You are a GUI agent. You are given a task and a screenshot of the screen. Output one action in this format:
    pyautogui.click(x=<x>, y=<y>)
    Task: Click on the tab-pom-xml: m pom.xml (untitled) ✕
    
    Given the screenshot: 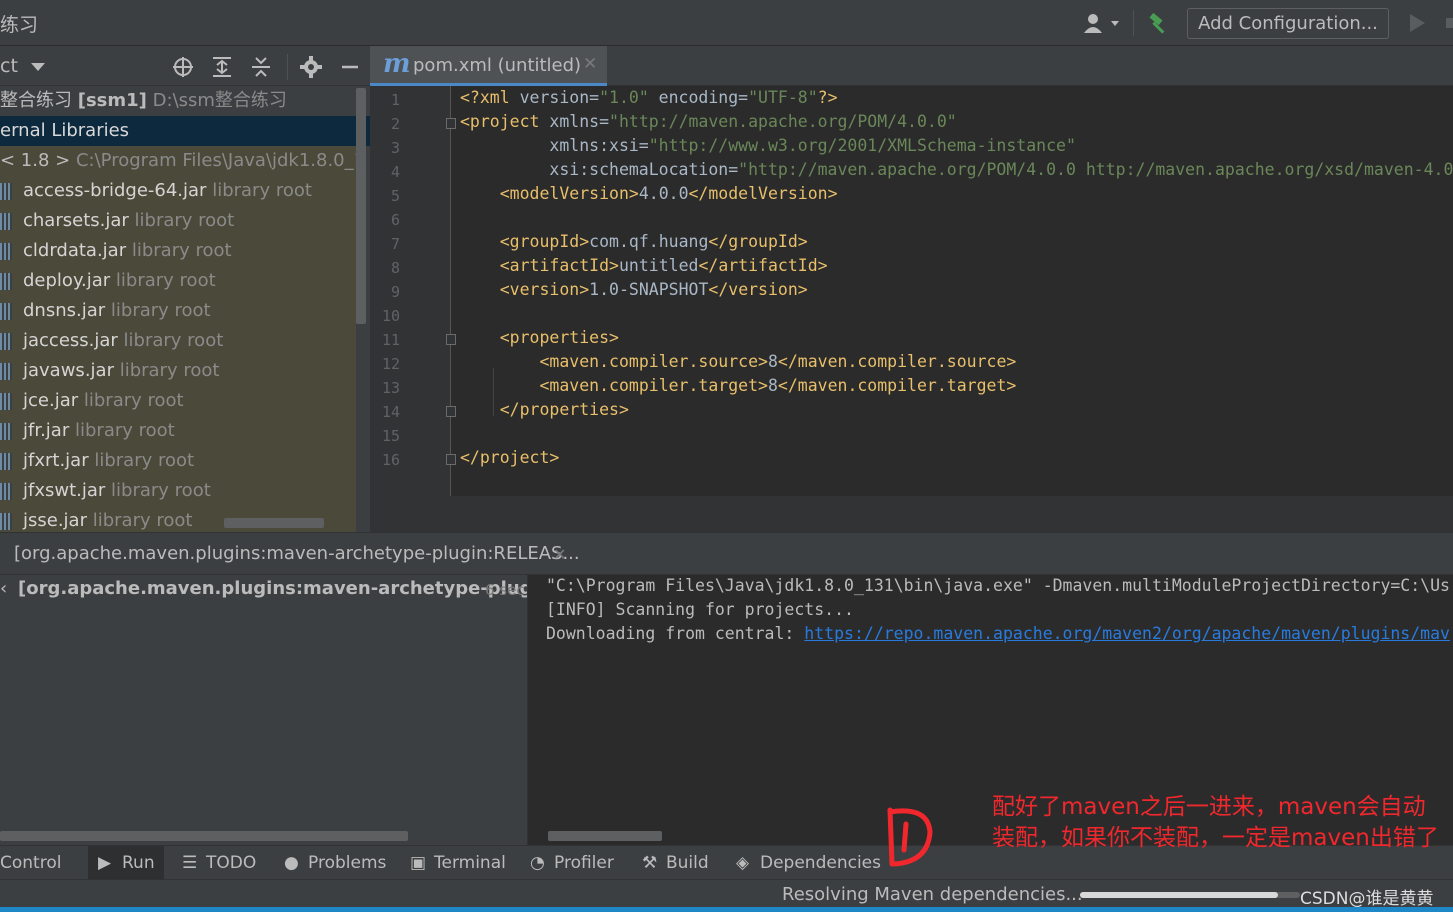 What is the action you would take?
    pyautogui.click(x=488, y=66)
    